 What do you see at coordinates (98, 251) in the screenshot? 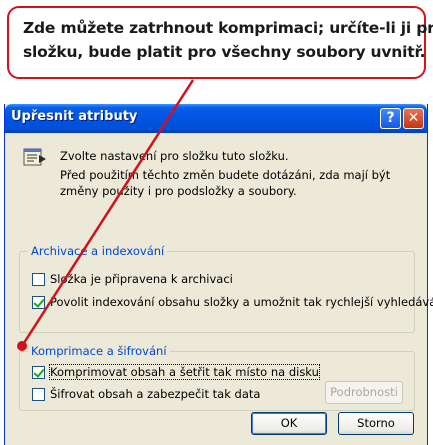
I see `archive-group-legend: Archivace a indexování` at bounding box center [98, 251].